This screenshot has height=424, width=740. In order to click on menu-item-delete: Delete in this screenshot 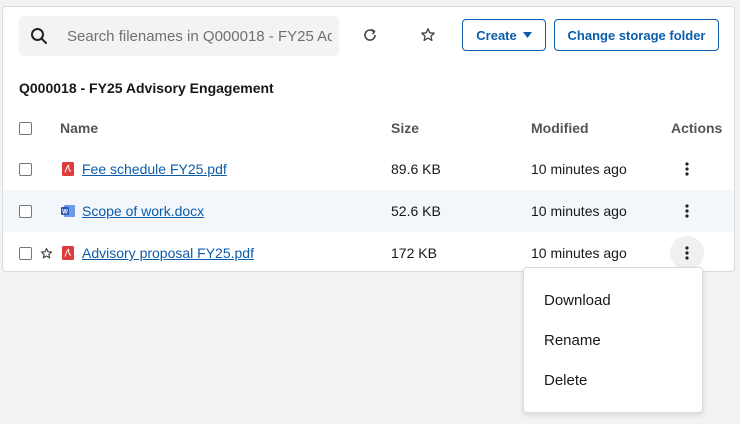, I will do `click(613, 380)`.